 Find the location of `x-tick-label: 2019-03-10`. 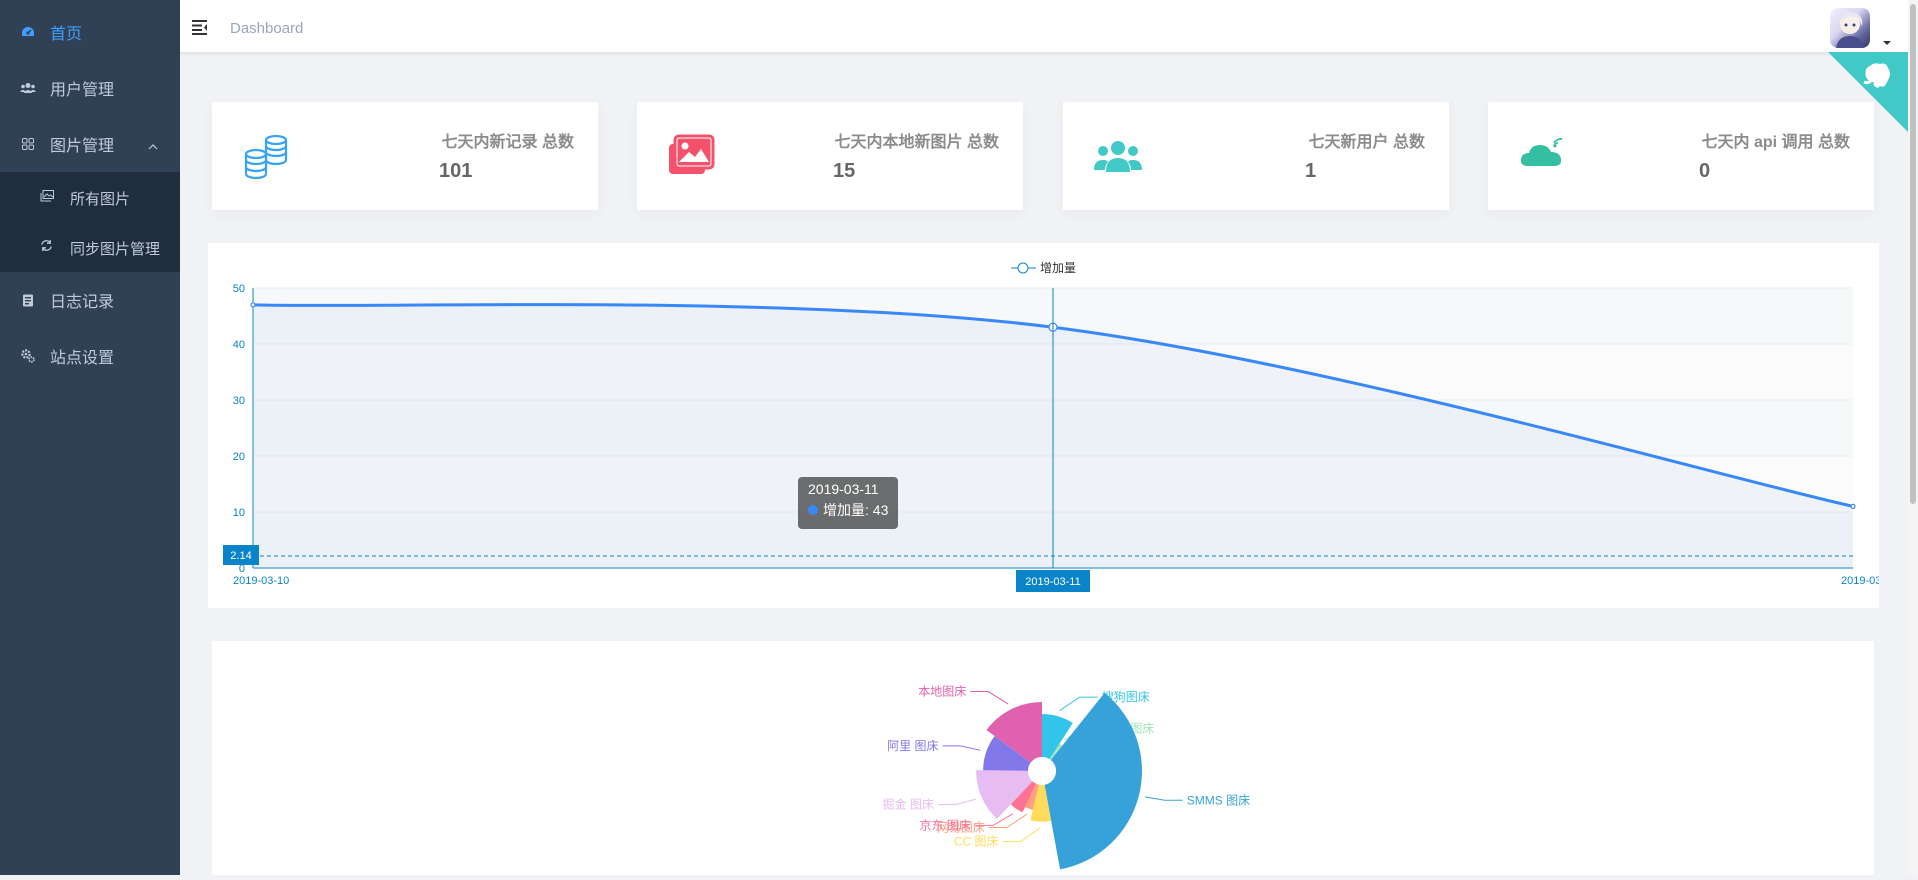

x-tick-label: 2019-03-10 is located at coordinates (261, 581).